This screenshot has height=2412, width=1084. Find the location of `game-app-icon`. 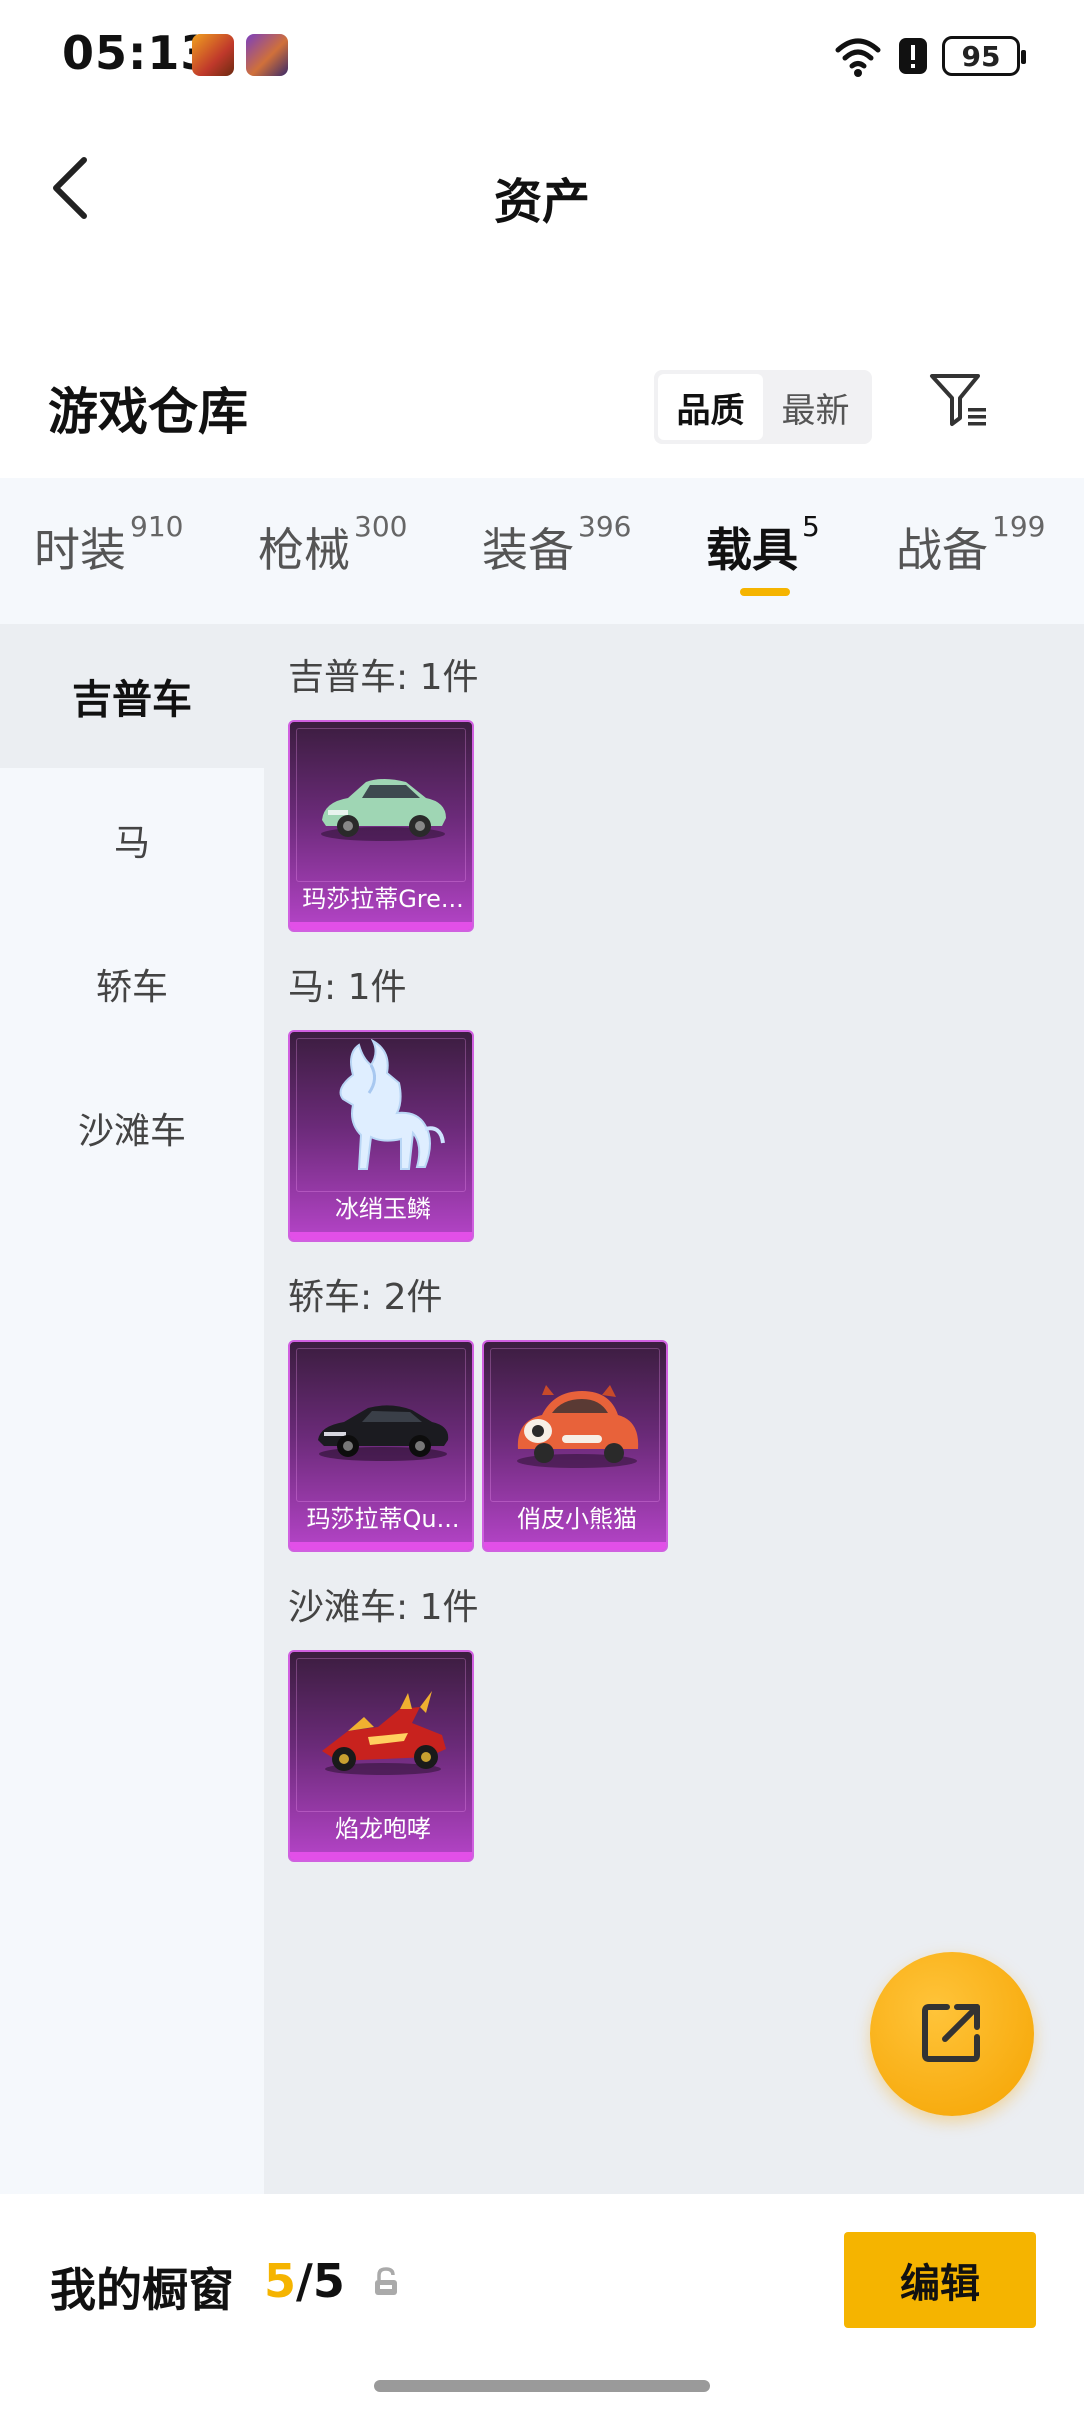

game-app-icon is located at coordinates (213, 55).